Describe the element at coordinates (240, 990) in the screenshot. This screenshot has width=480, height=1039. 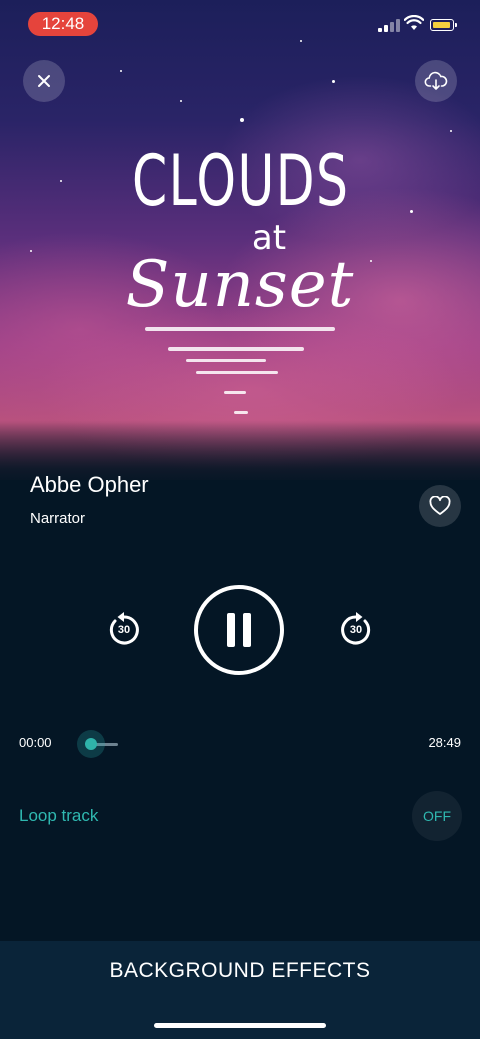
I see `background-effects-bar: BACKGROUND EFFECTS` at that location.